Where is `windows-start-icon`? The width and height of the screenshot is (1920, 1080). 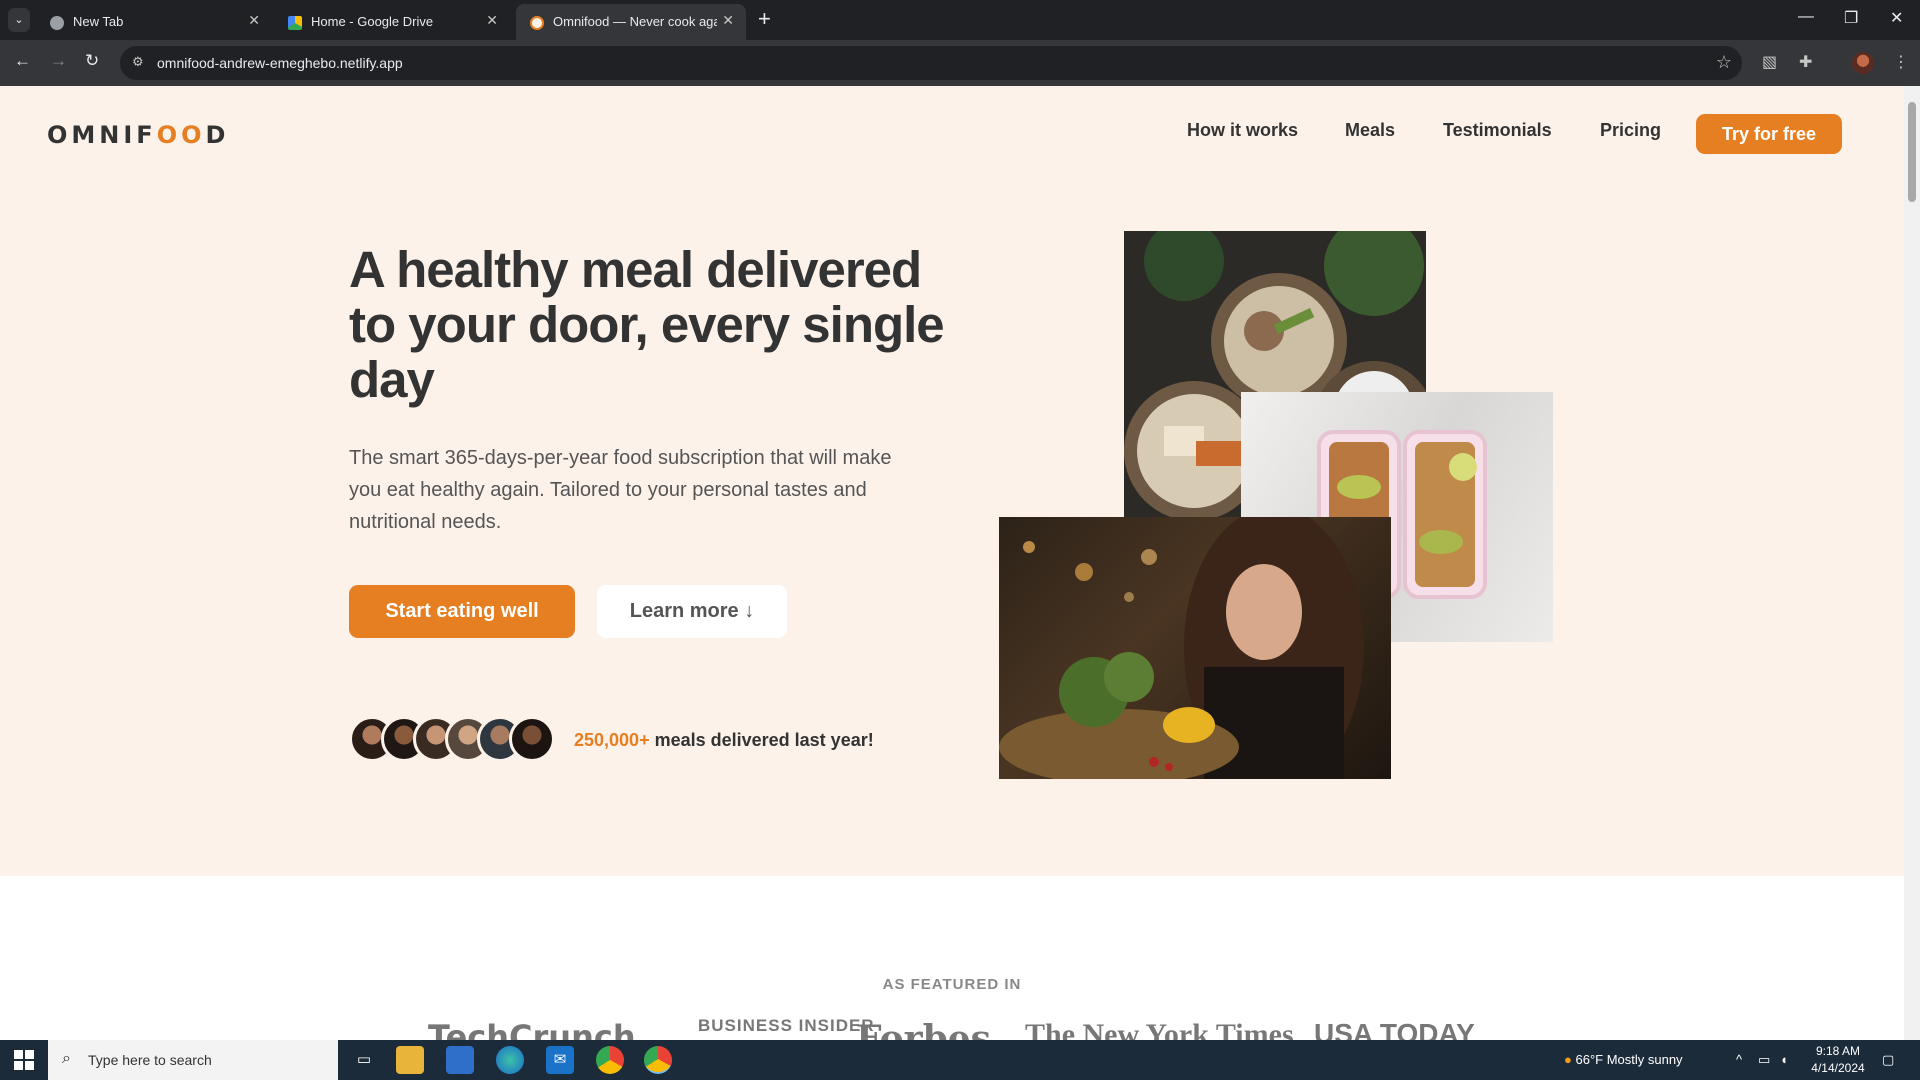
windows-start-icon is located at coordinates (24, 1060).